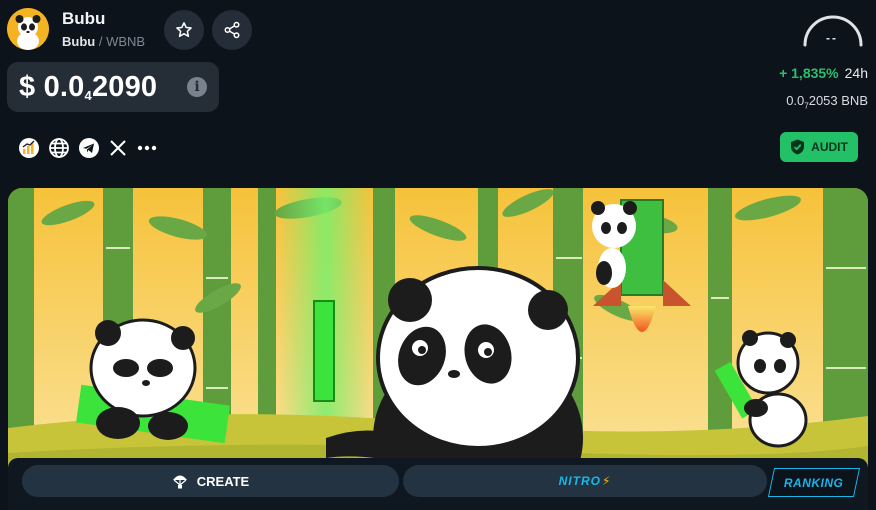  Describe the element at coordinates (179, 482) in the screenshot. I see `parachute-icon` at that location.